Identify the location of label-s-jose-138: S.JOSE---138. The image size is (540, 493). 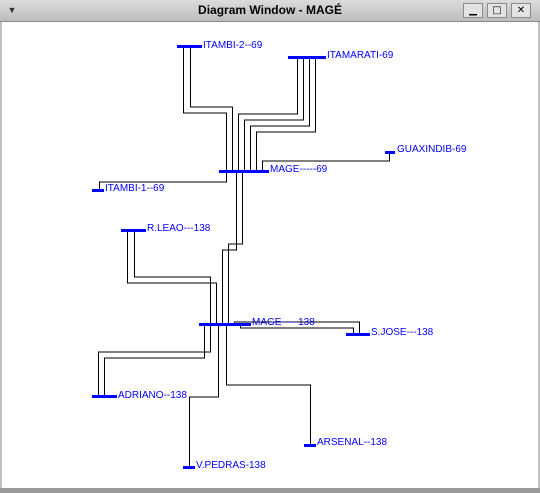
(402, 332).